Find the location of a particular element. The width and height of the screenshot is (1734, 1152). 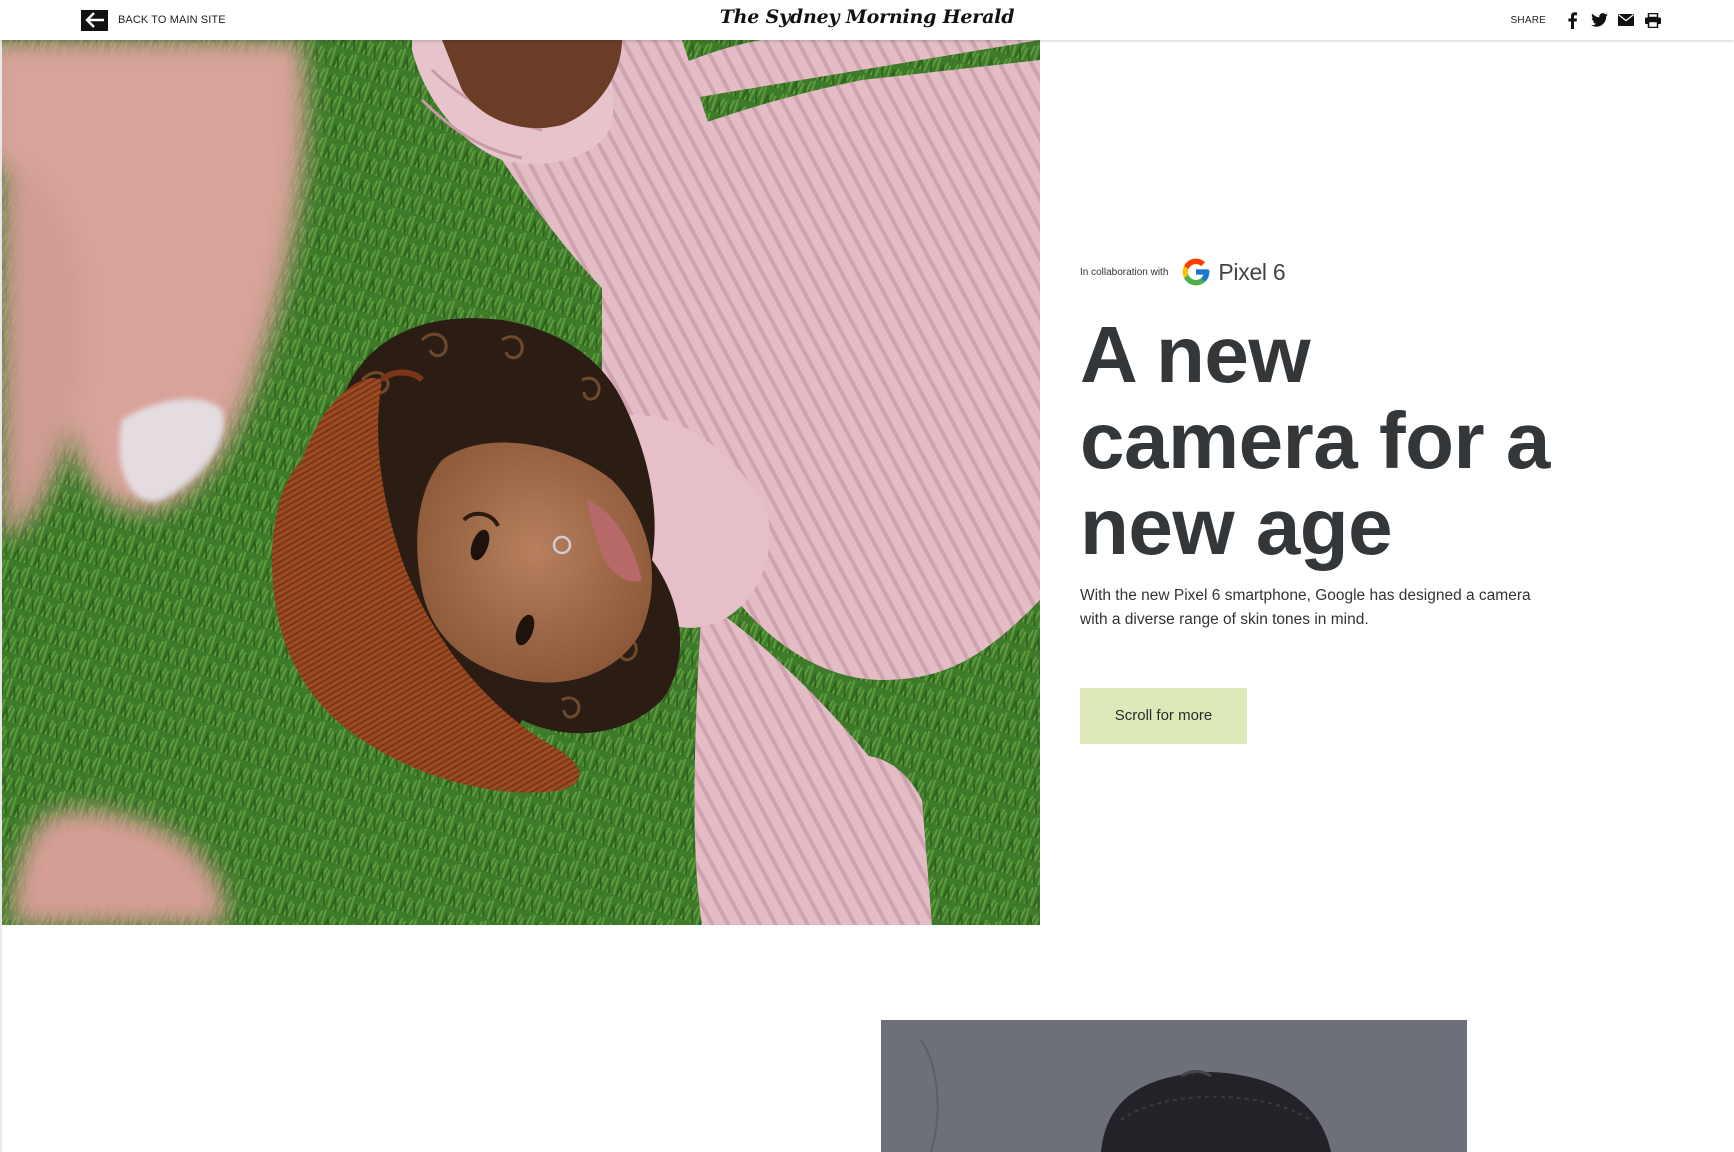

google-g-icon is located at coordinates (1196, 272).